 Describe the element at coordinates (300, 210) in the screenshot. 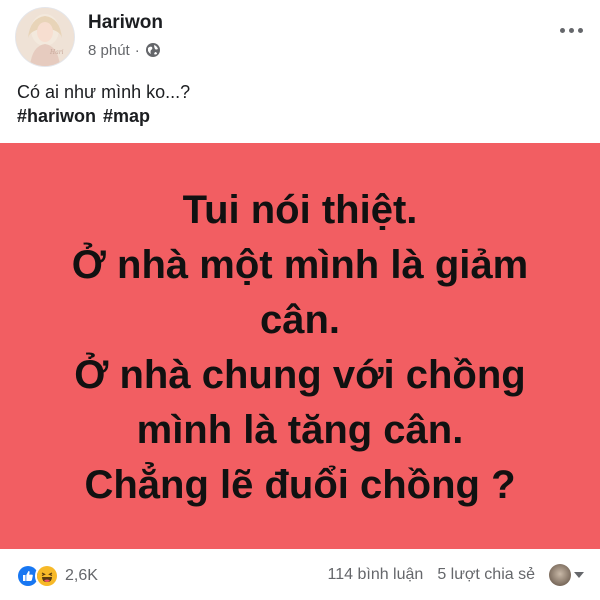

I see `image-text-line: Tui nói thiệt.` at that location.